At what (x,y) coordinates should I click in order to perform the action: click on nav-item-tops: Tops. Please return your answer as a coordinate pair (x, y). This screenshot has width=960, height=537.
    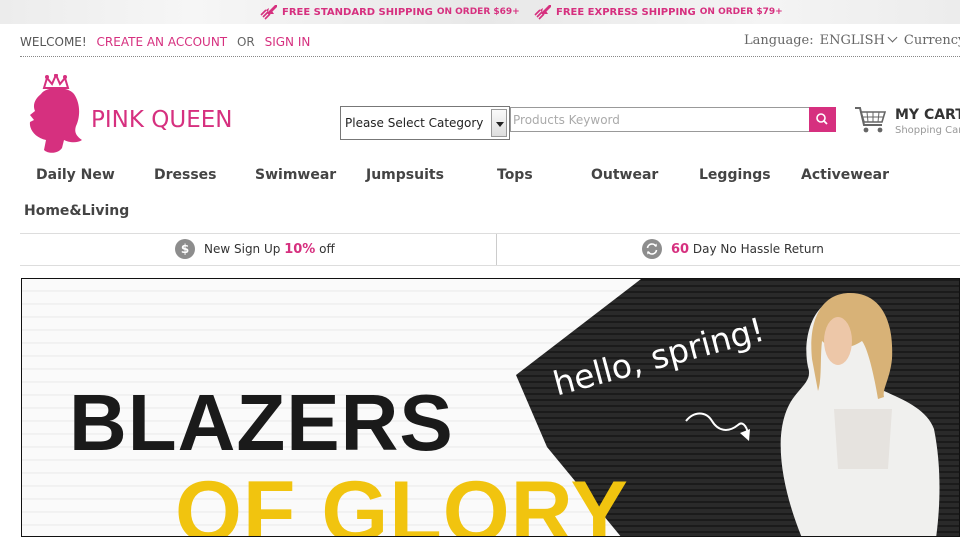
    Looking at the image, I should click on (515, 175).